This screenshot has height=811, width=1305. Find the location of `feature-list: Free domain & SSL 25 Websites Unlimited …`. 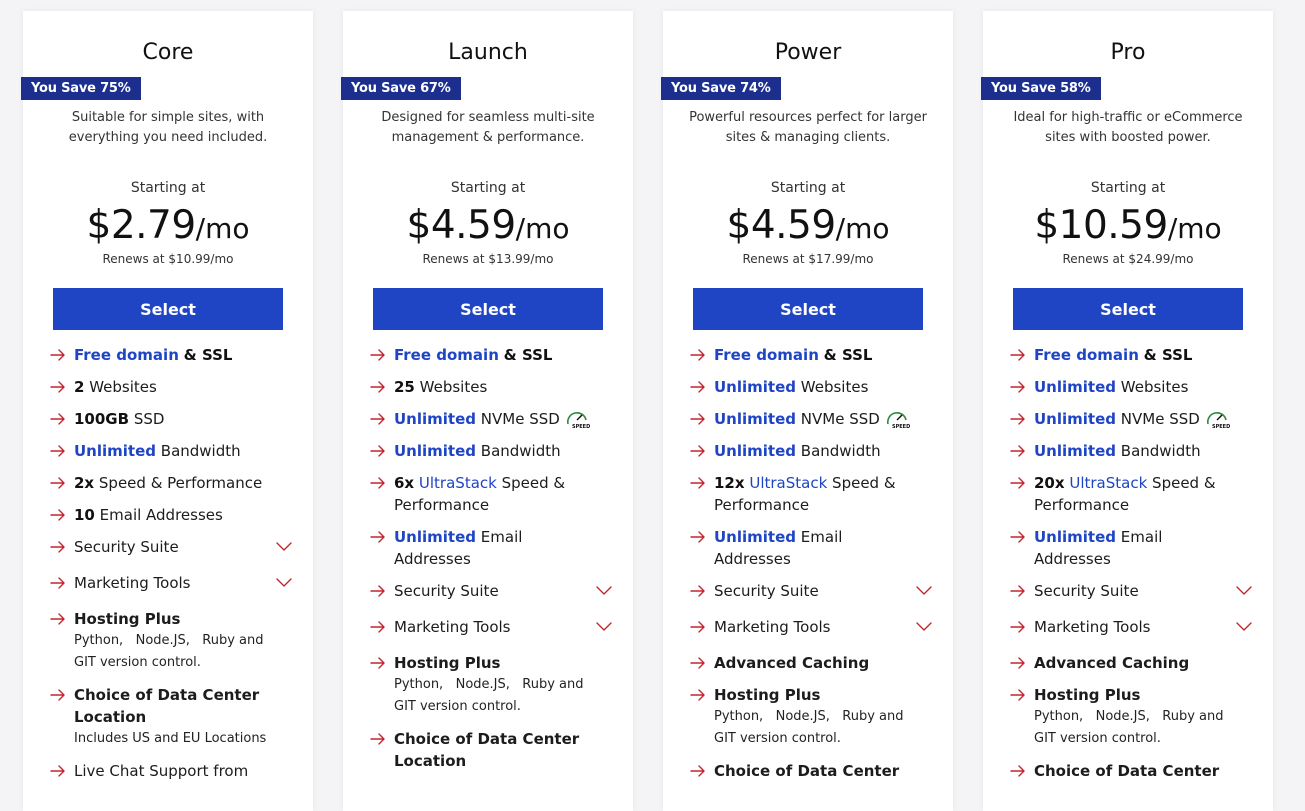

feature-list: Free domain & SSL 25 Websites Unlimited … is located at coordinates (491, 563).